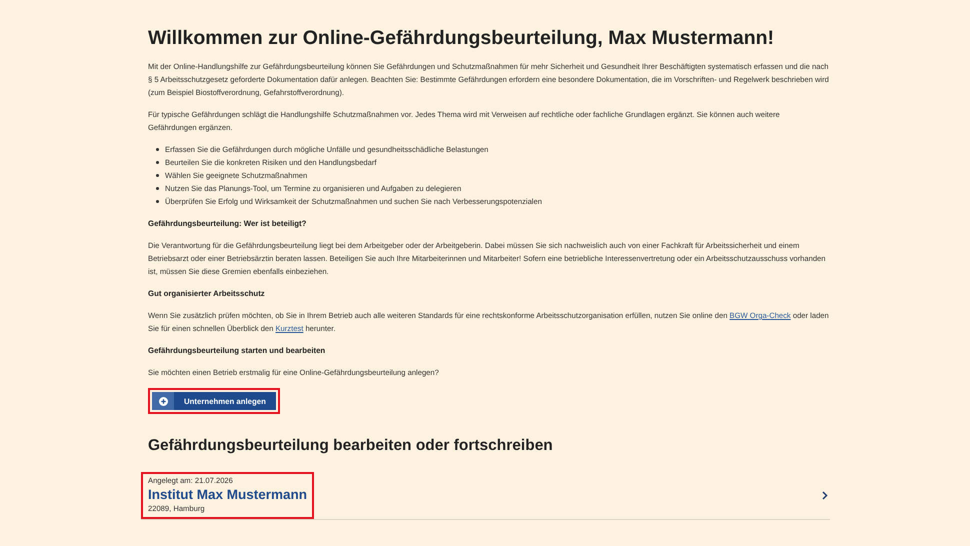 This screenshot has height=546, width=970. What do you see at coordinates (825, 495) in the screenshot?
I see `chevron-right-icon` at bounding box center [825, 495].